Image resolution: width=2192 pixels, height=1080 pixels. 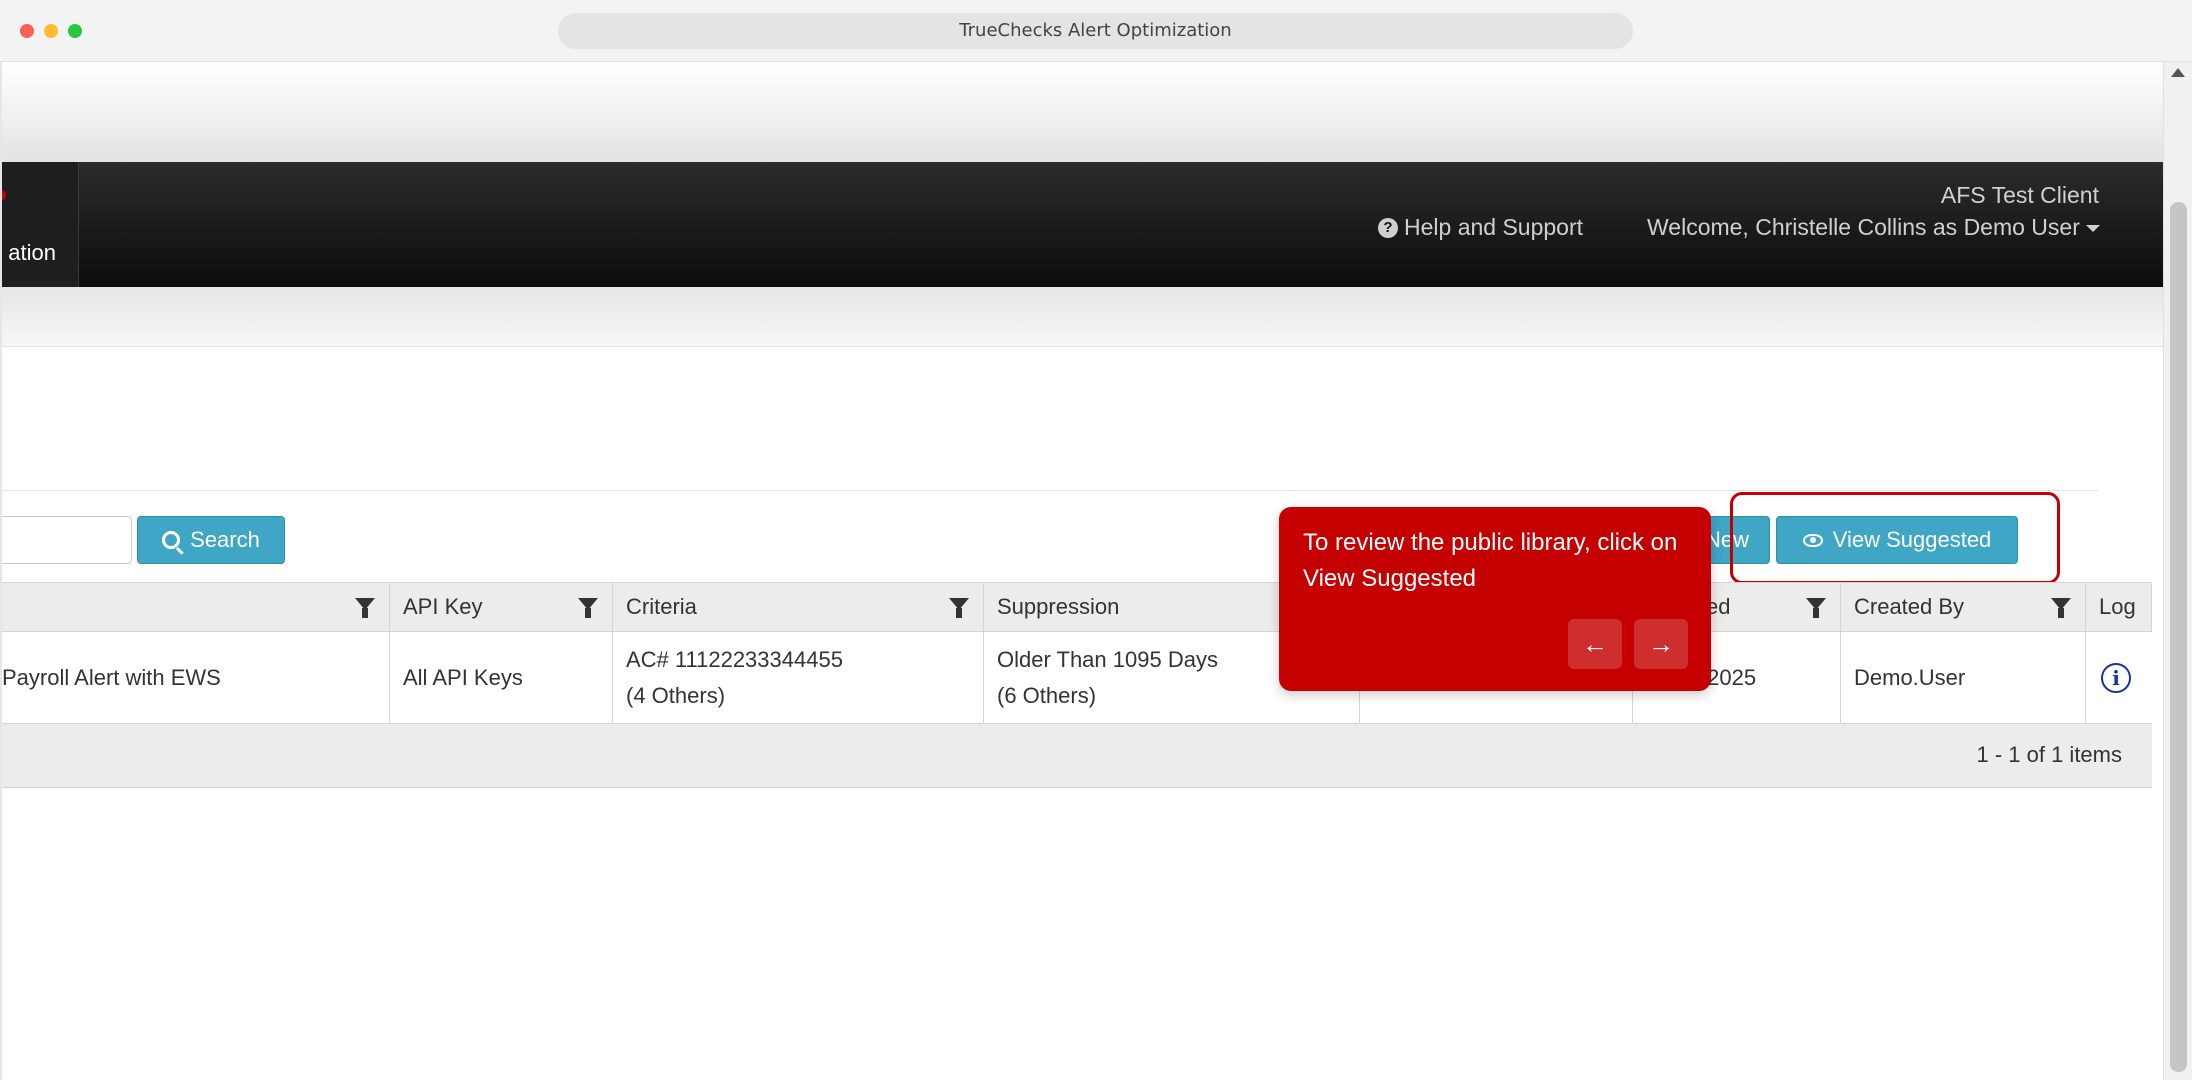 I want to click on column-header-created-by: Created By, so click(x=1963, y=607).